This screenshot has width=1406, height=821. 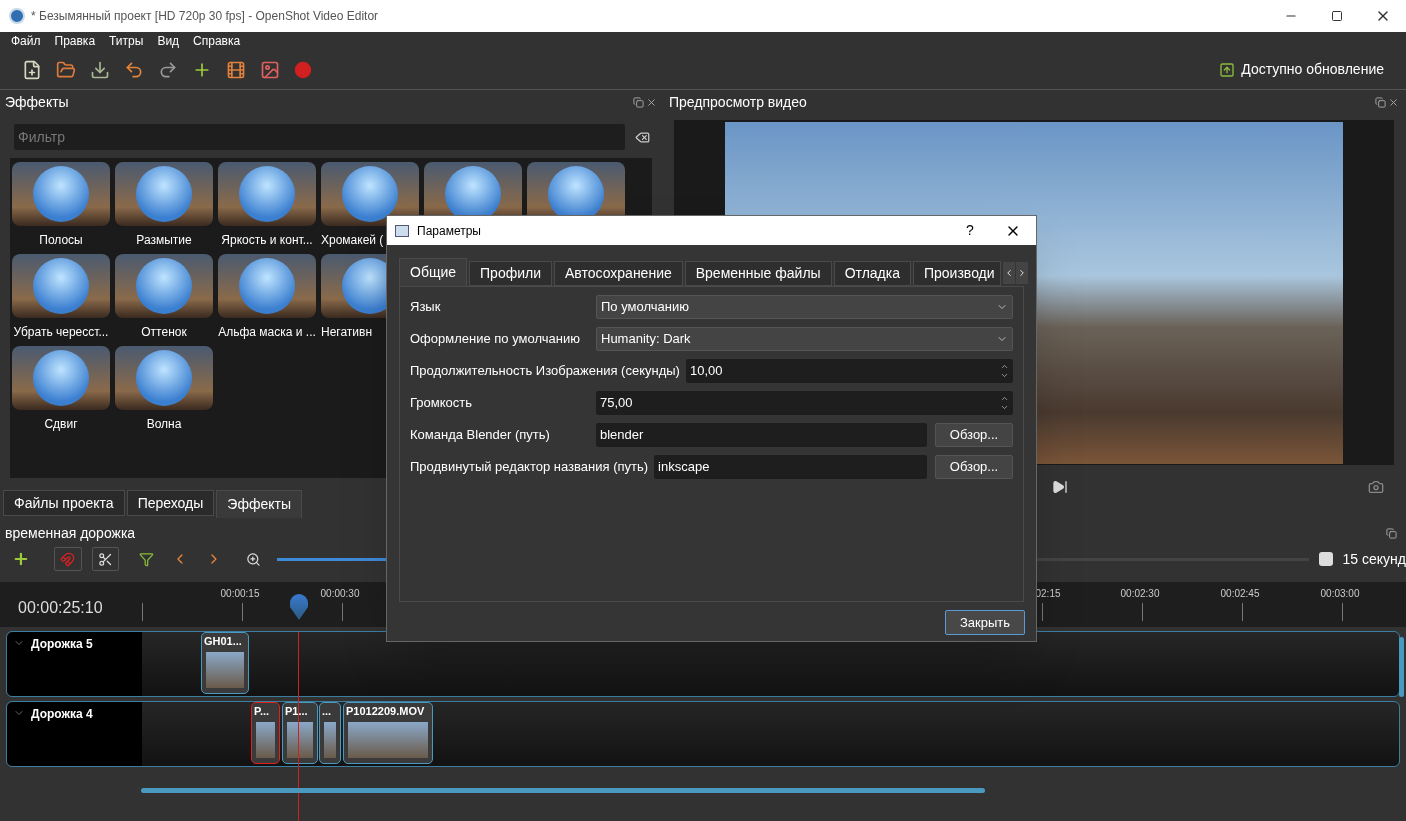 I want to click on effect-label: Сдвиг, so click(x=61, y=424).